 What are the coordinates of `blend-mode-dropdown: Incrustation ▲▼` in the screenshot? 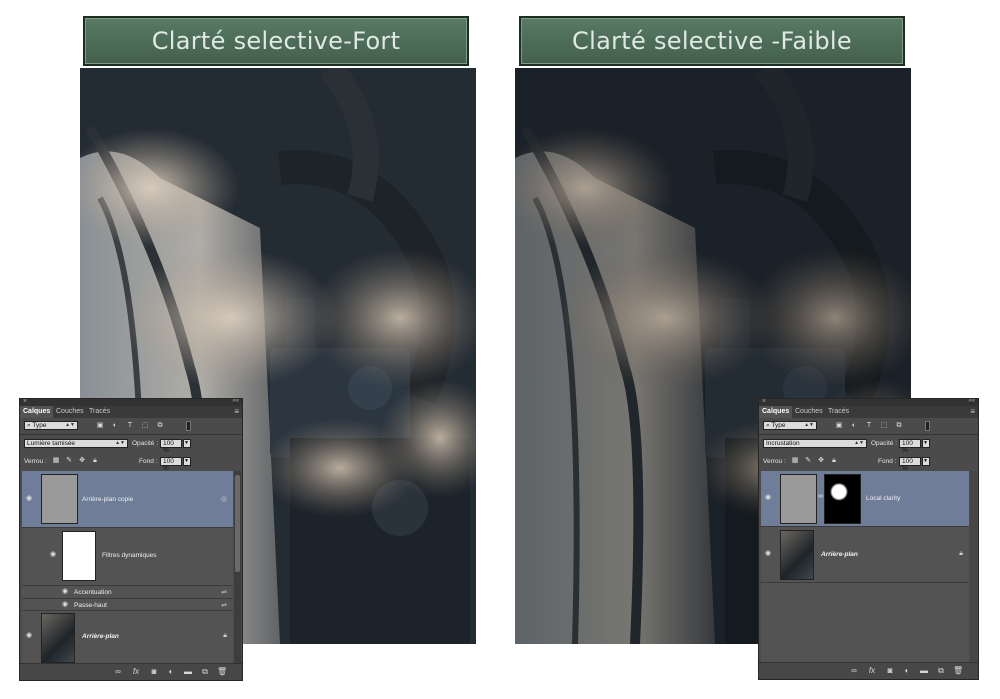 It's located at (815, 443).